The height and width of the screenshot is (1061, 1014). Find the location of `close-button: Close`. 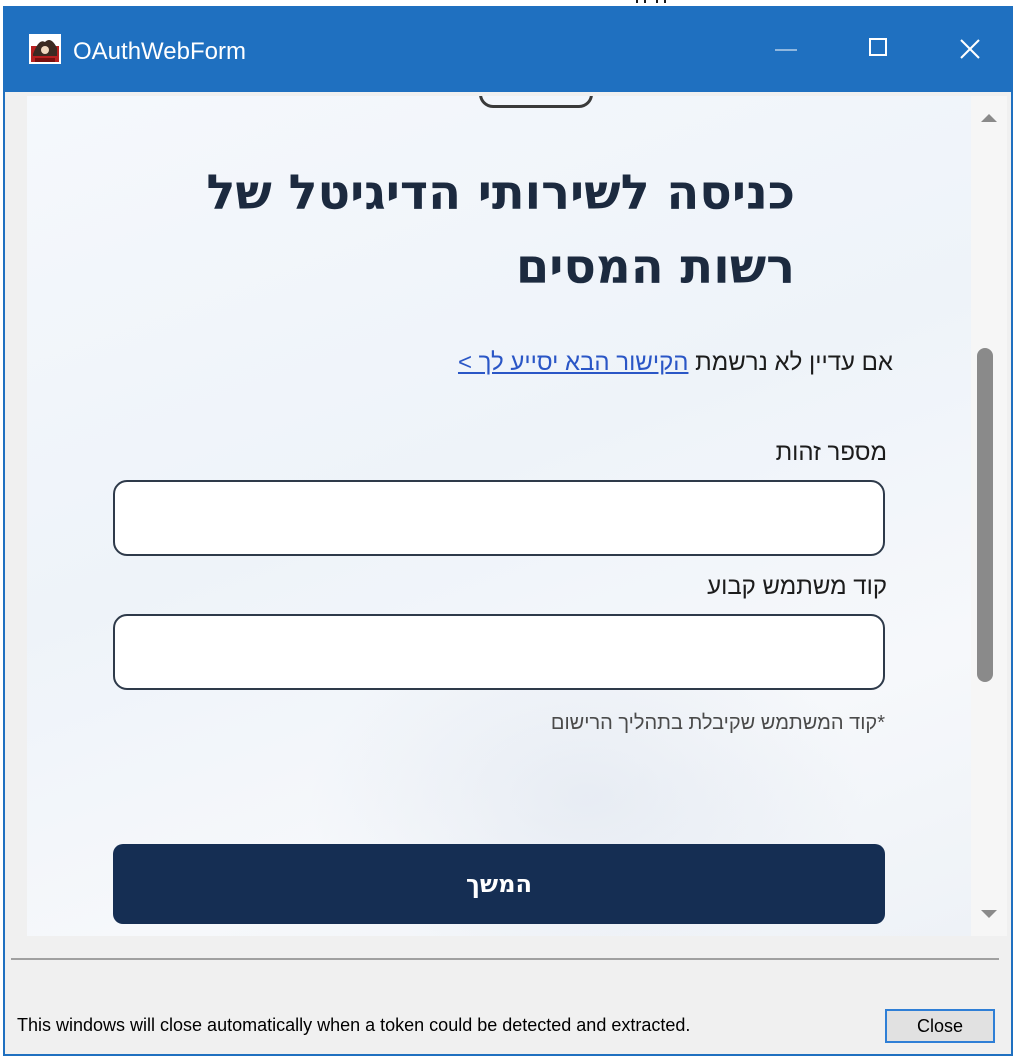

close-button: Close is located at coordinates (940, 1026).